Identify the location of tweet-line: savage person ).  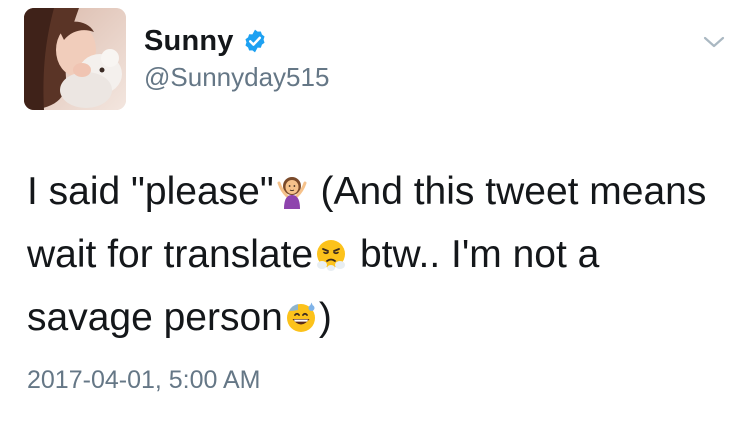
(379, 317).